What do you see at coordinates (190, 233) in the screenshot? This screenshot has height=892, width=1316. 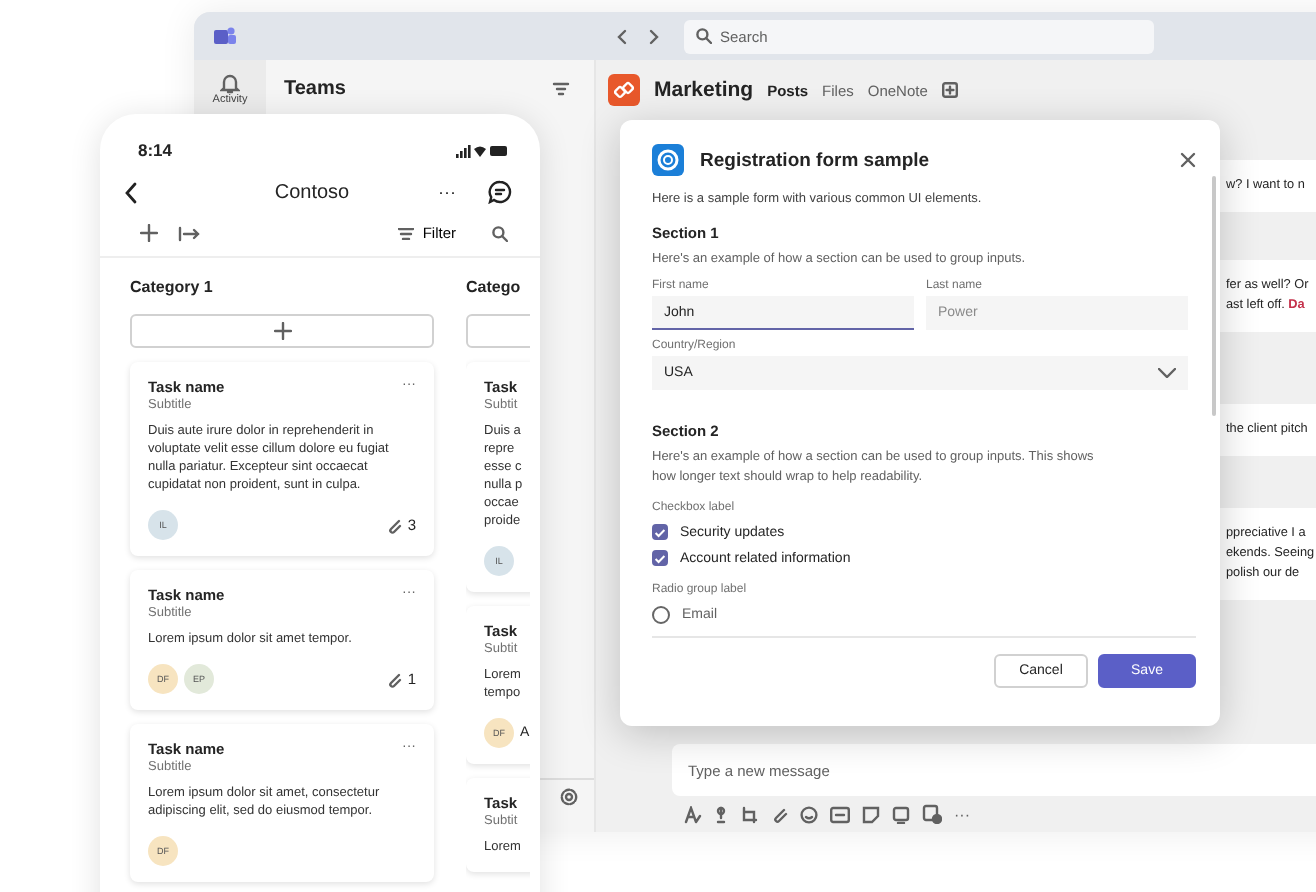 I see `move-icon` at bounding box center [190, 233].